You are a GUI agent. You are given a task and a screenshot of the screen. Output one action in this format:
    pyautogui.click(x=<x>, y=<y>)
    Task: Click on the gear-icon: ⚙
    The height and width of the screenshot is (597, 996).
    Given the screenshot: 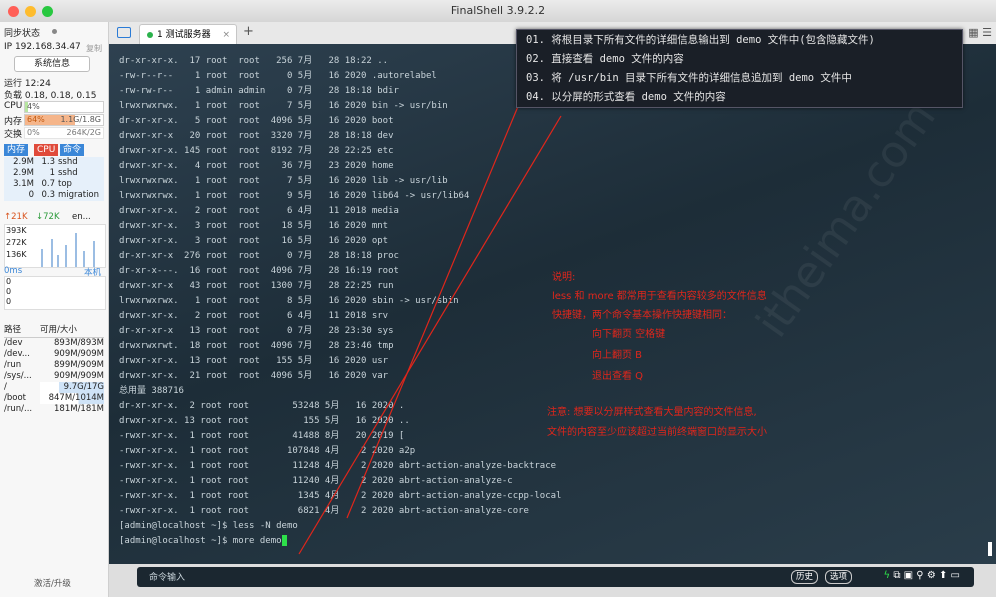 What is the action you would take?
    pyautogui.click(x=931, y=575)
    